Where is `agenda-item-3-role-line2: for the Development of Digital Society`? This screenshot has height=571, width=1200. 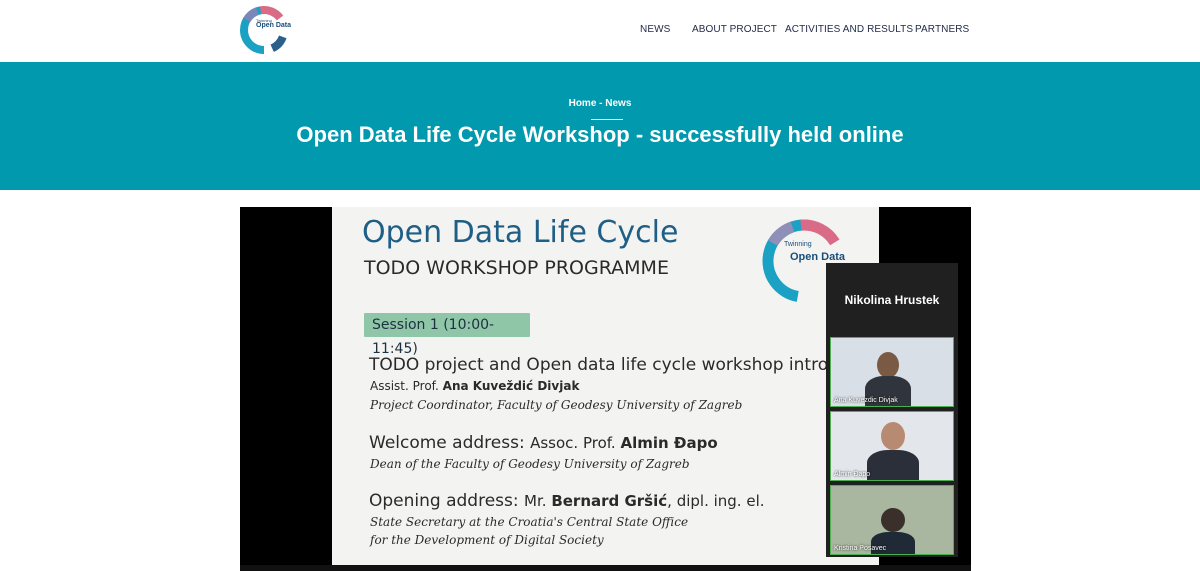 agenda-item-3-role-line2: for the Development of Digital Society is located at coordinates (487, 540).